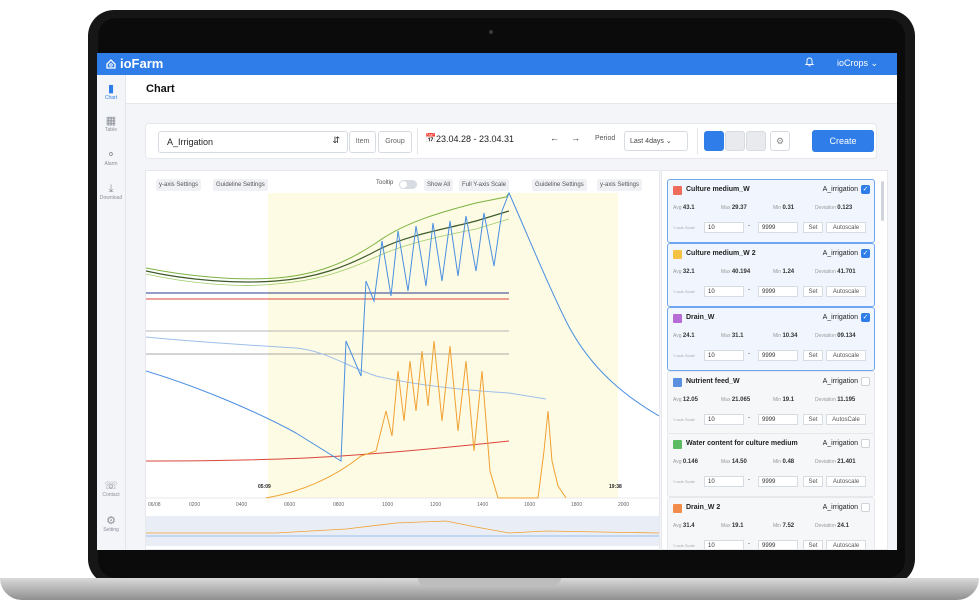 The image size is (979, 606). What do you see at coordinates (735, 141) in the screenshot?
I see `layout-split-button` at bounding box center [735, 141].